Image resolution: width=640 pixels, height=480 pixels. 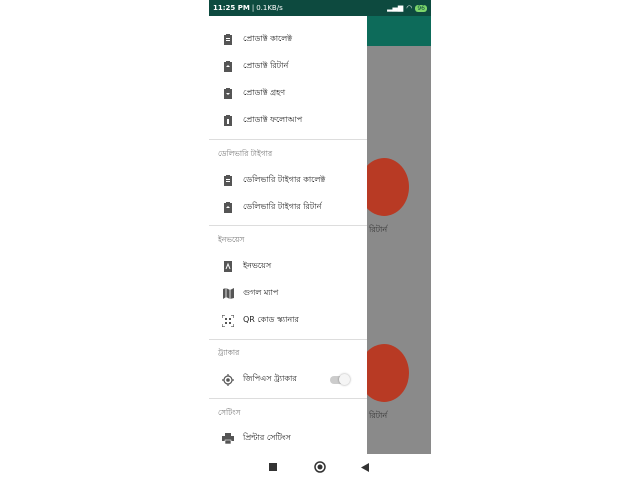 I want to click on section-header-tracker: ট্র্যাকার, so click(x=229, y=352).